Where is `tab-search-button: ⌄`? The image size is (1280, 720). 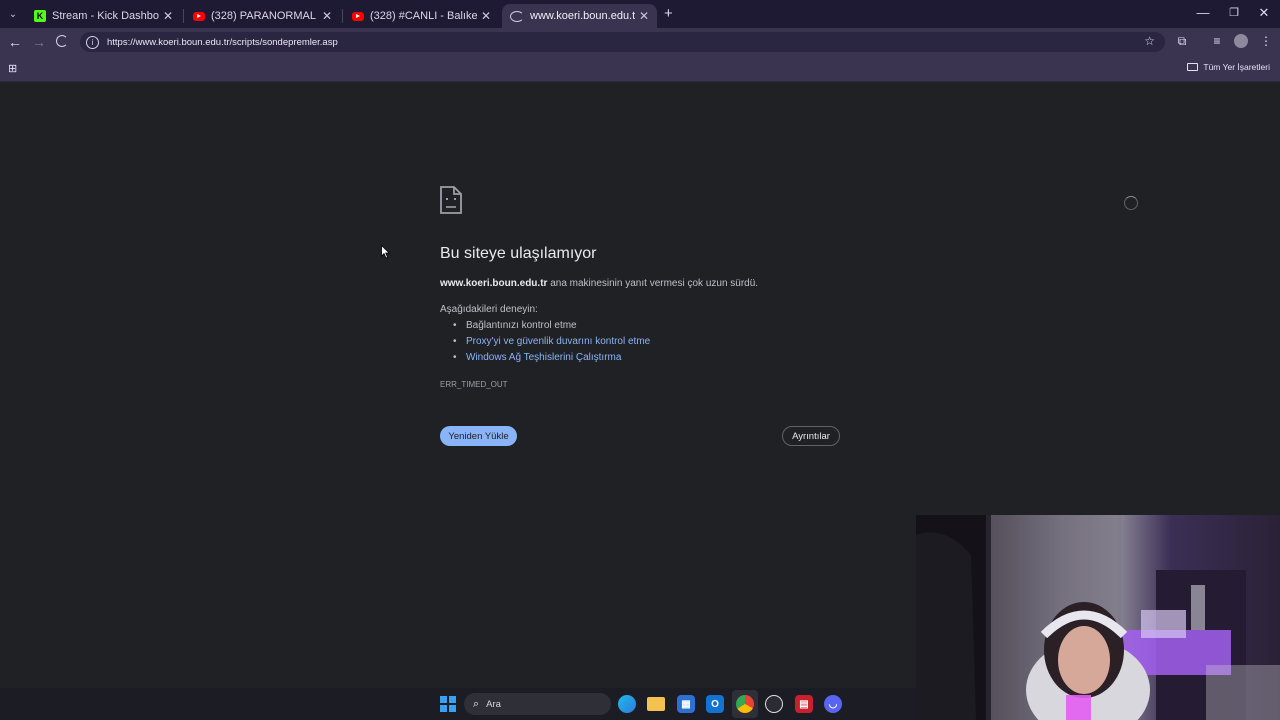 tab-search-button: ⌄ is located at coordinates (13, 14).